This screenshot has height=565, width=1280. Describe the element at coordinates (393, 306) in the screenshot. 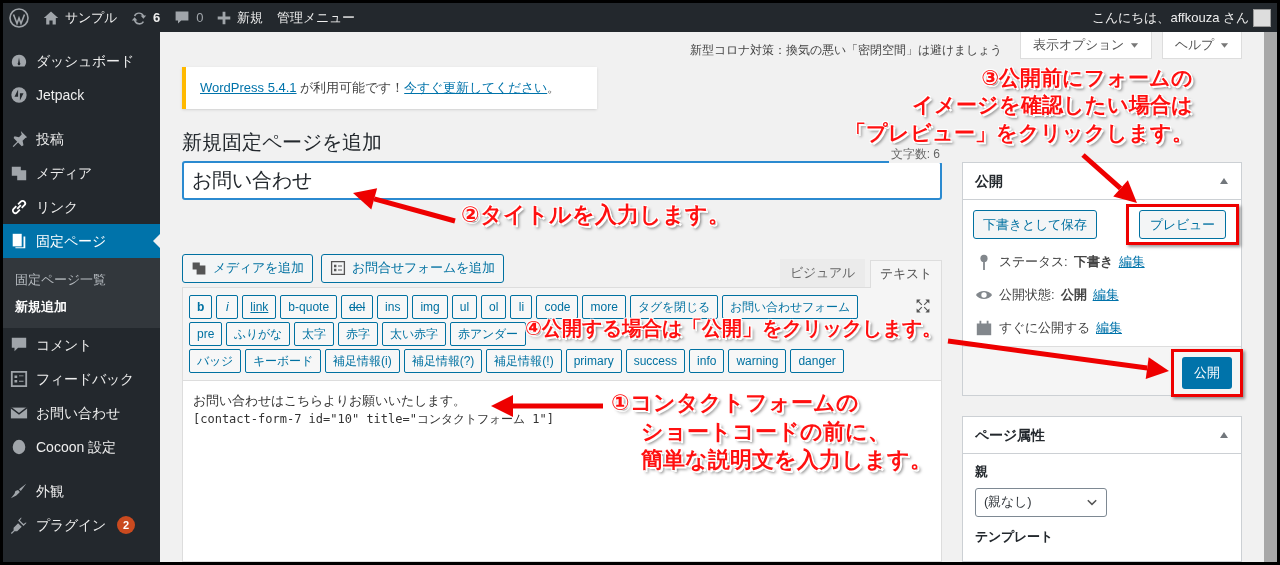

I see `quicktag-button: ins` at that location.